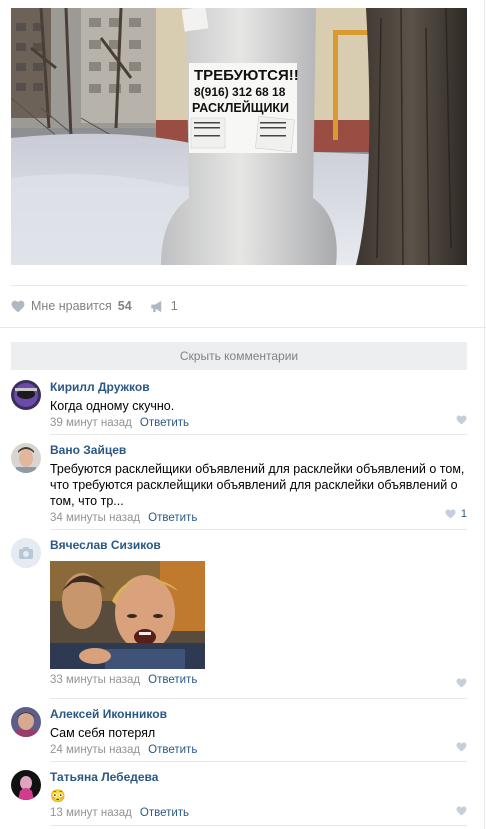 Image resolution: width=486 pixels, height=829 pixels. I want to click on page-border, so click(484, 414).